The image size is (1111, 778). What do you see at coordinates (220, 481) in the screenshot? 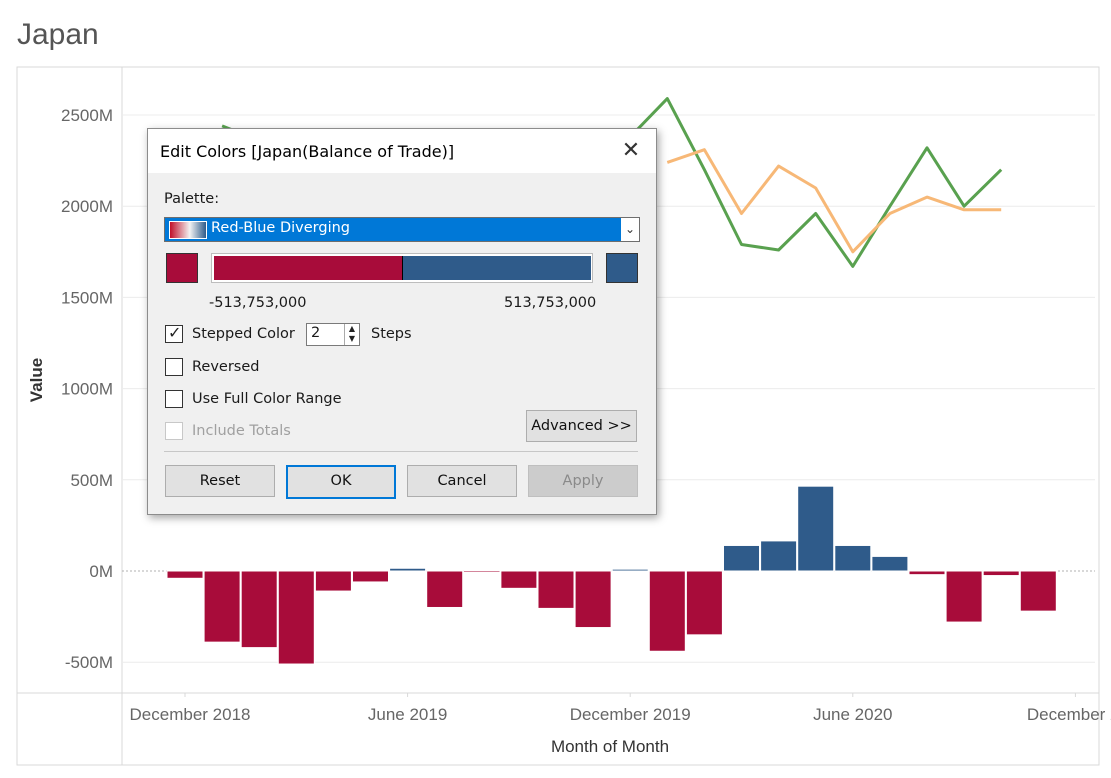
I see `reset-button: Reset` at bounding box center [220, 481].